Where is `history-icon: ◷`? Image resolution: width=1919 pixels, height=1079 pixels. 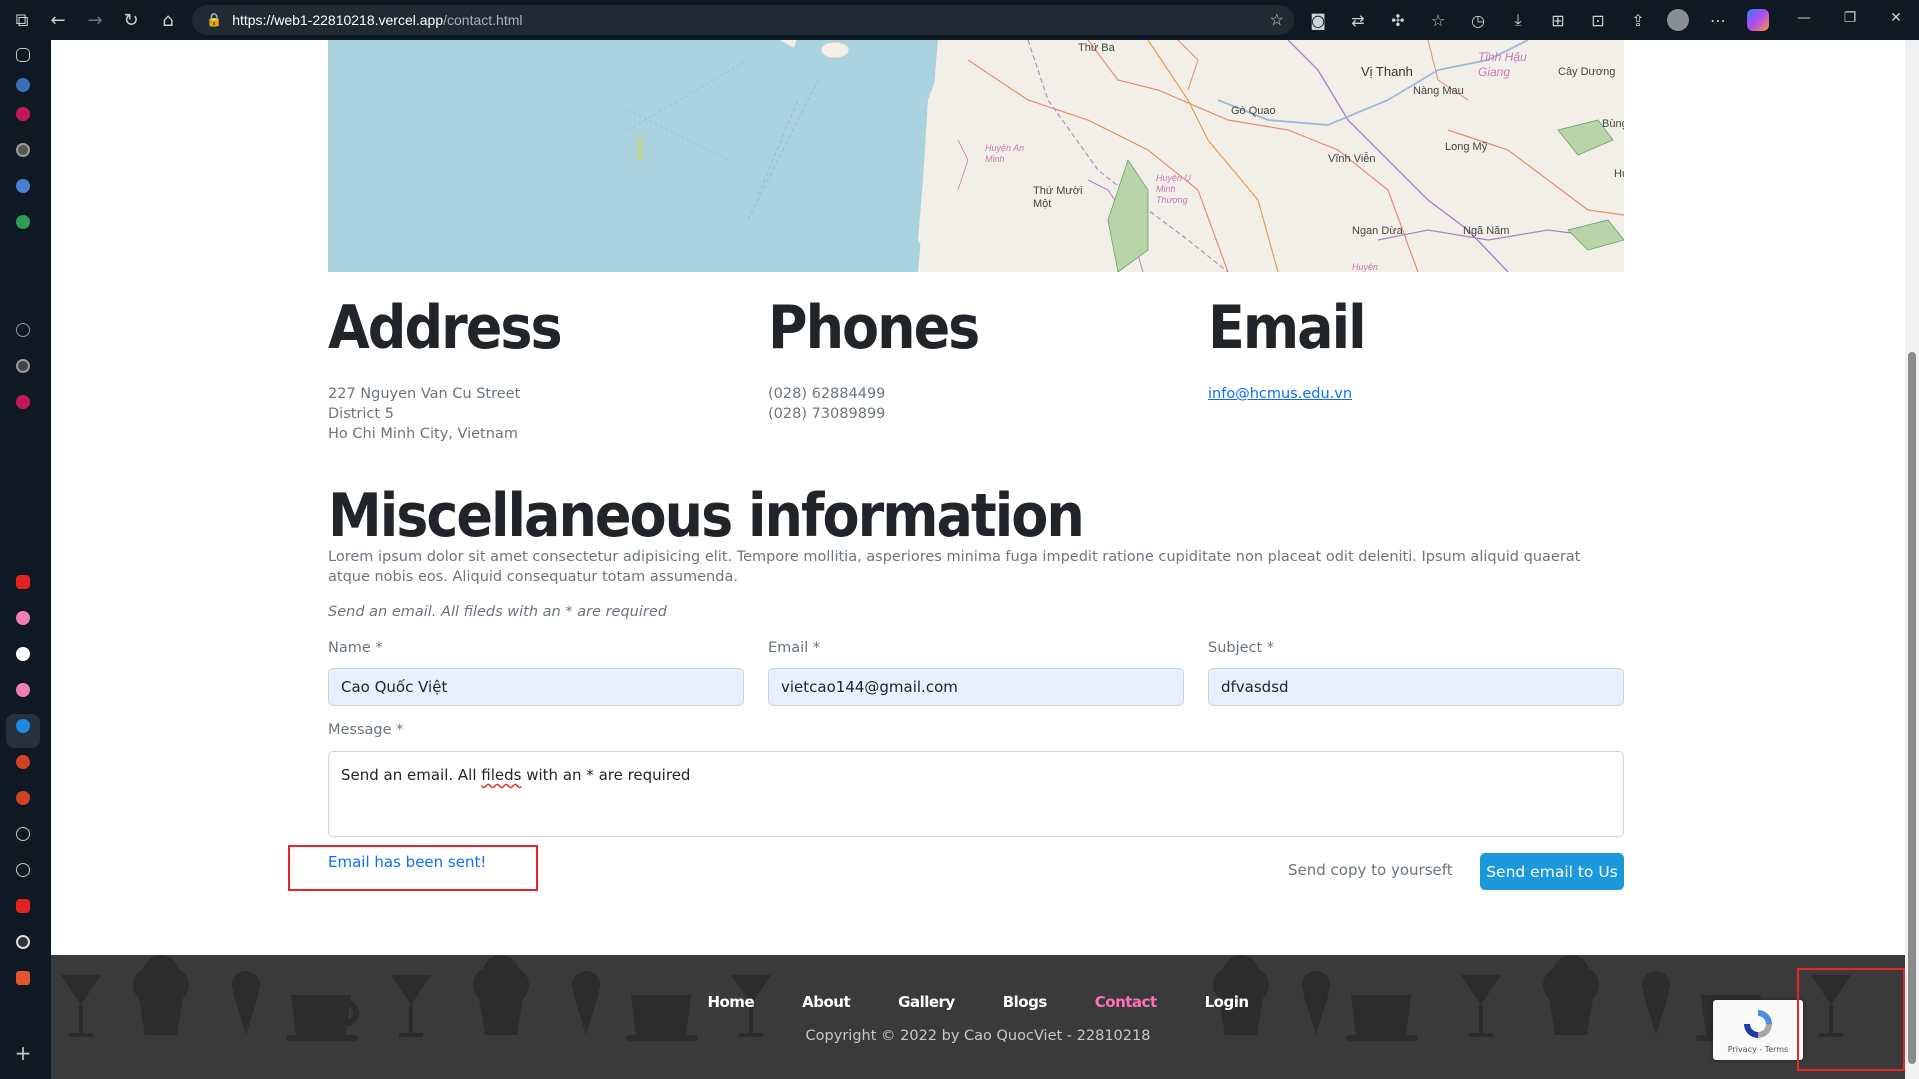 history-icon: ◷ is located at coordinates (1478, 20).